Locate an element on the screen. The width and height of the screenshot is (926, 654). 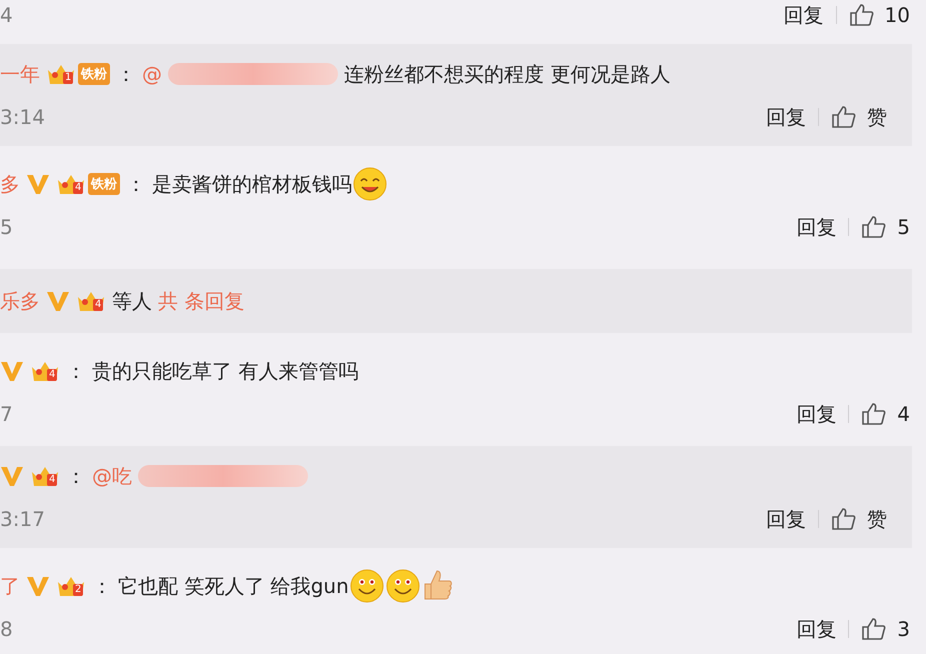
comment-time: 5 is located at coordinates (6, 227).